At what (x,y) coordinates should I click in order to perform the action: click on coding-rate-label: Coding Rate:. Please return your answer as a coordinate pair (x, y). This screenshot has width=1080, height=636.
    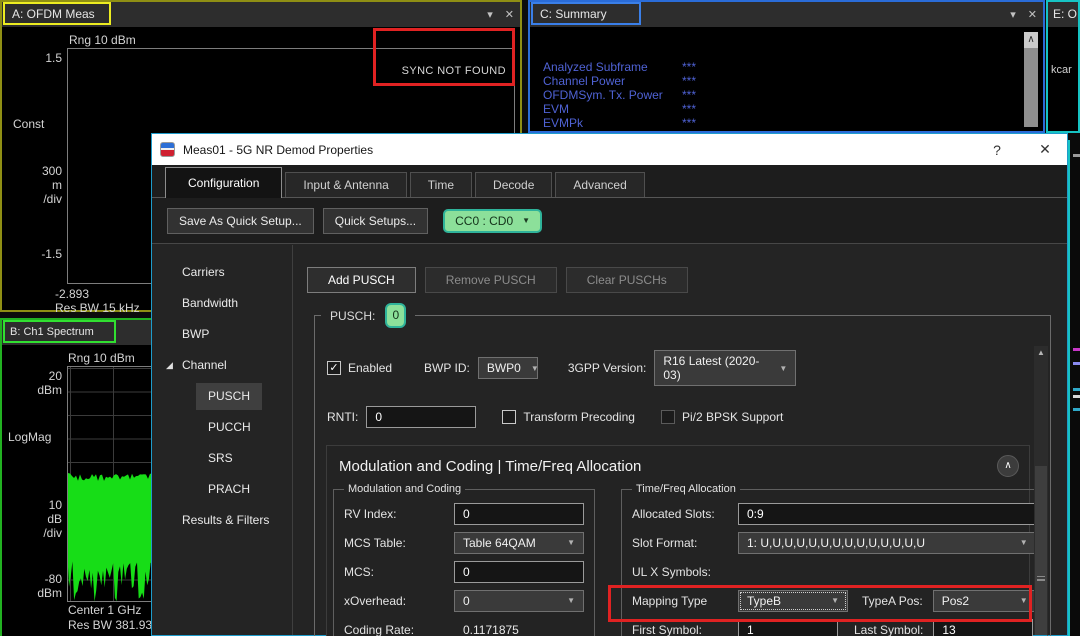
    Looking at the image, I should click on (379, 629).